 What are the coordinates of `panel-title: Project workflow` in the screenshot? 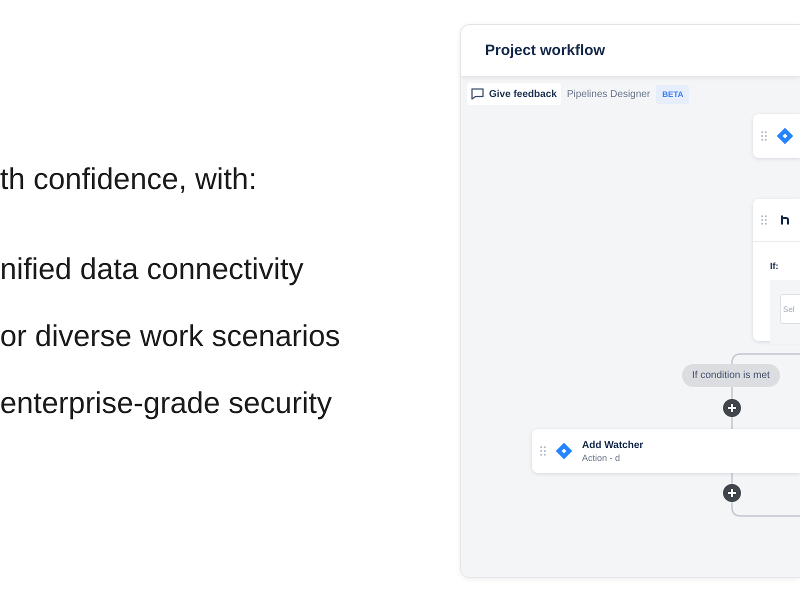 It's located at (545, 50).